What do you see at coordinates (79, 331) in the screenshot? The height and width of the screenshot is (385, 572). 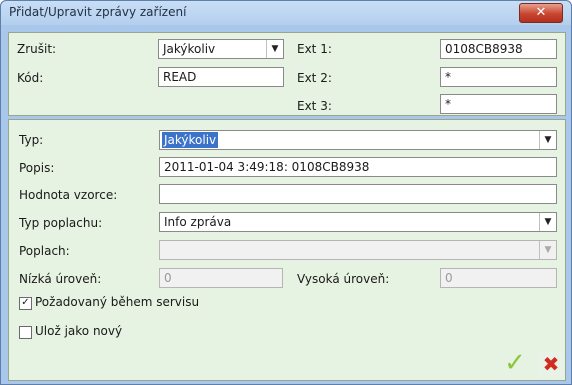 I see `uloz-label: Ulož jako nový` at bounding box center [79, 331].